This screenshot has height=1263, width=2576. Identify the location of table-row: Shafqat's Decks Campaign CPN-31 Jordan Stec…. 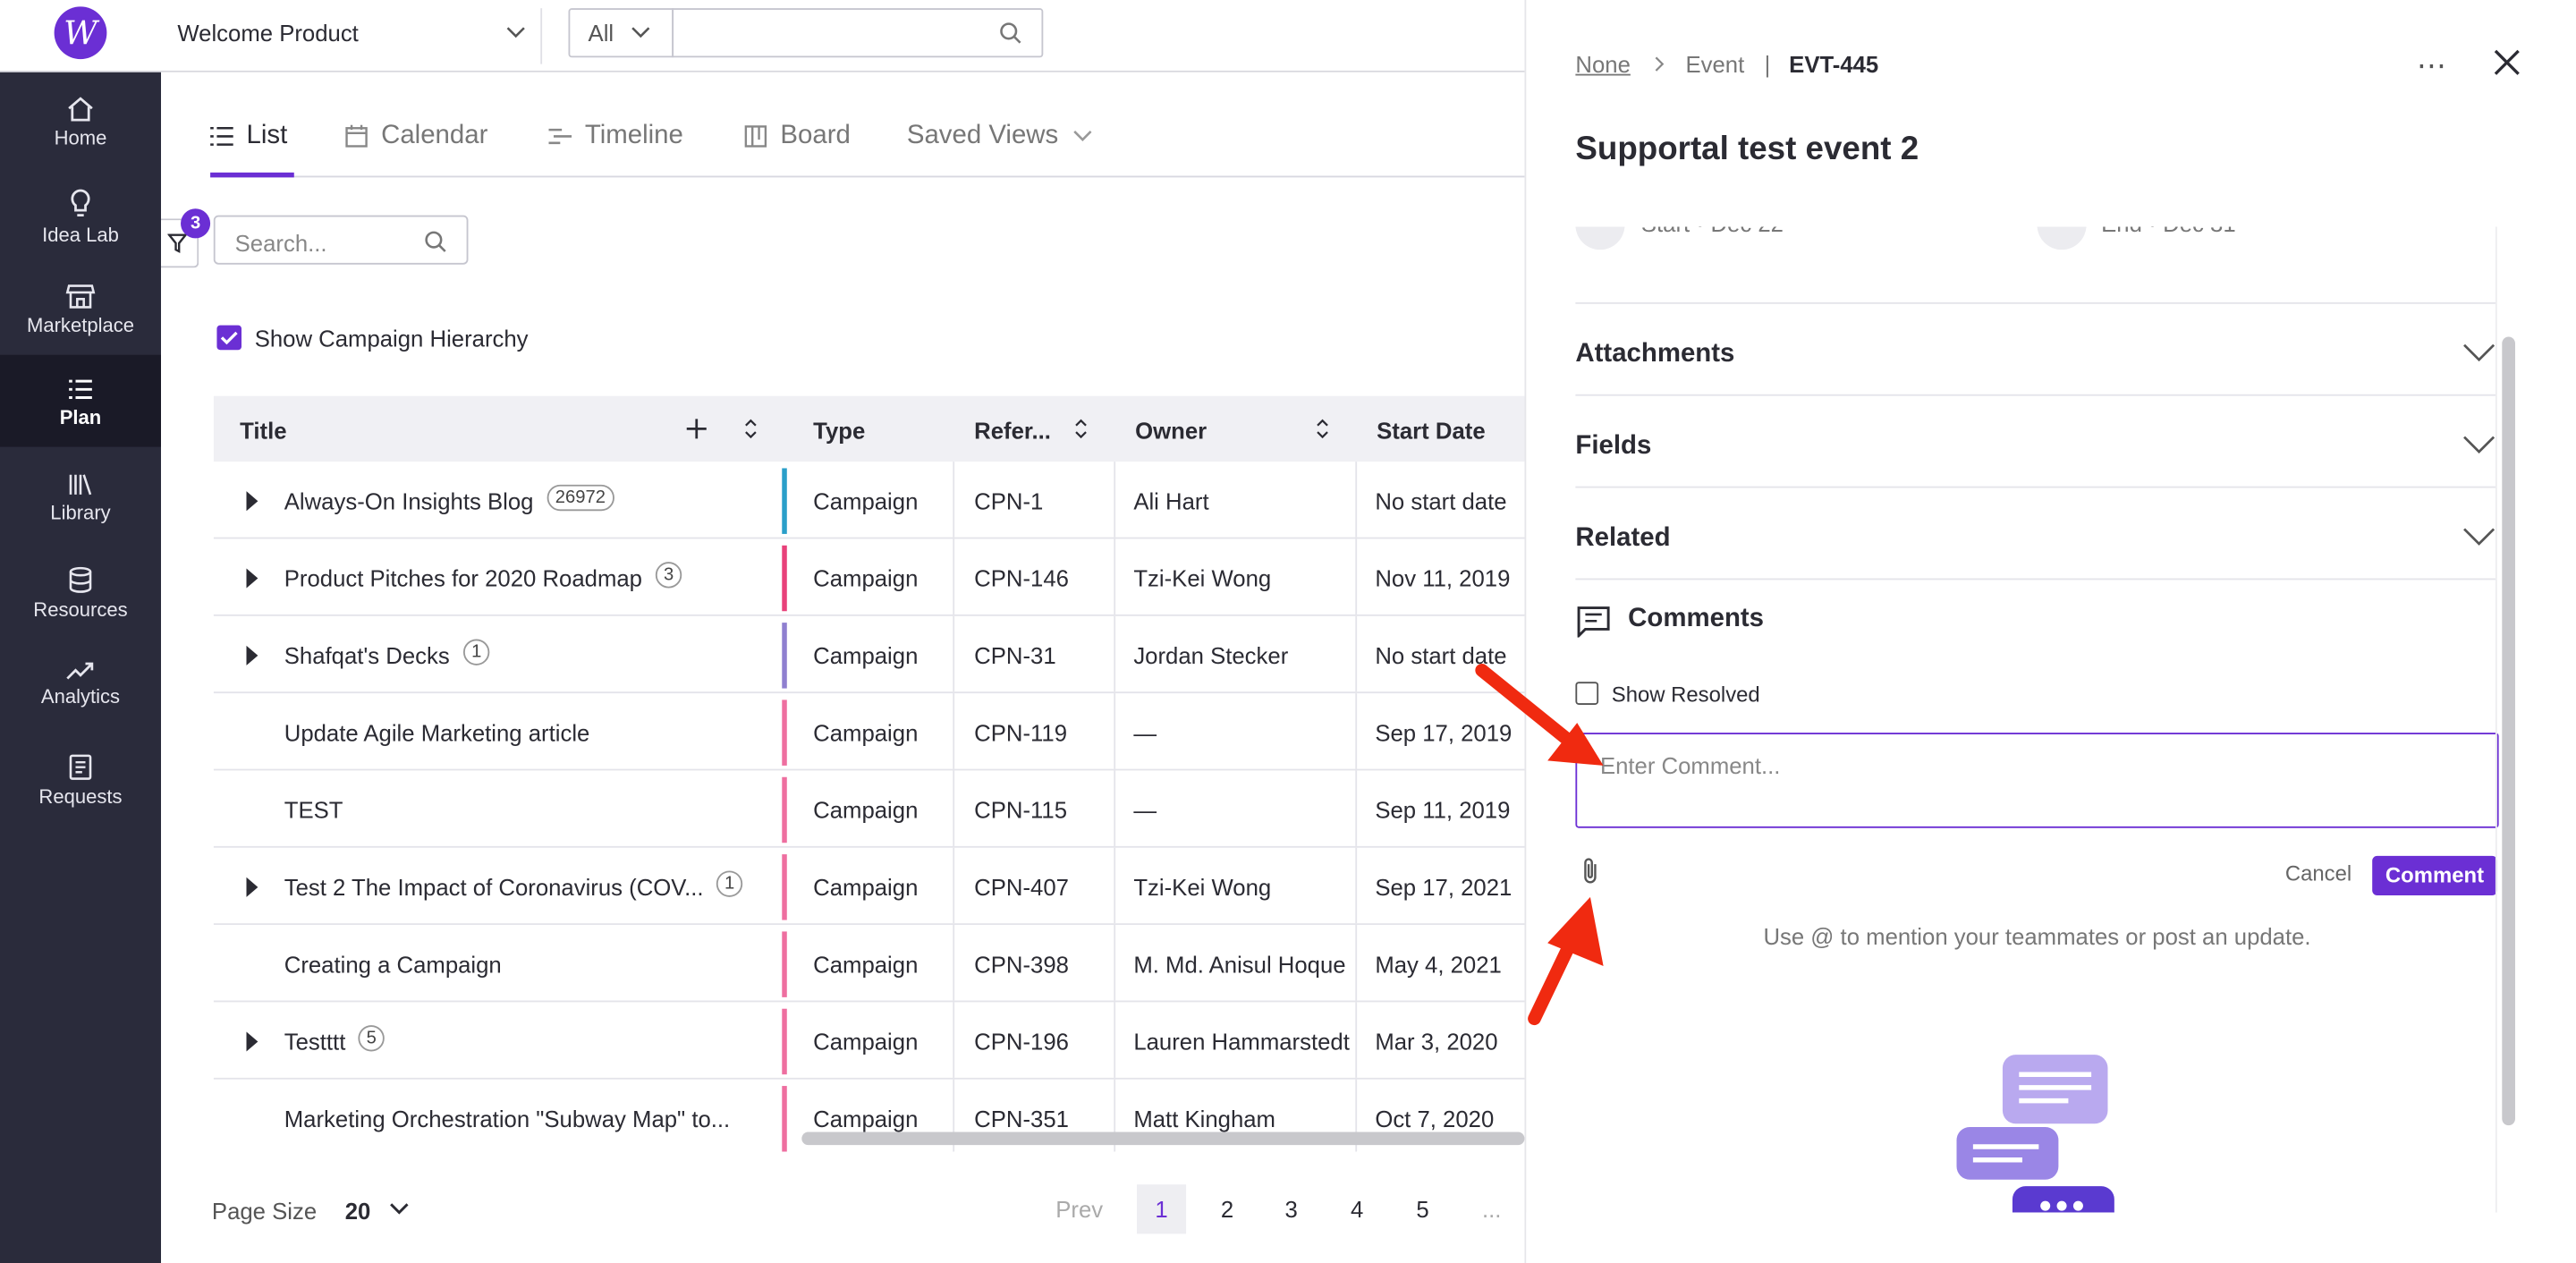
(871, 654).